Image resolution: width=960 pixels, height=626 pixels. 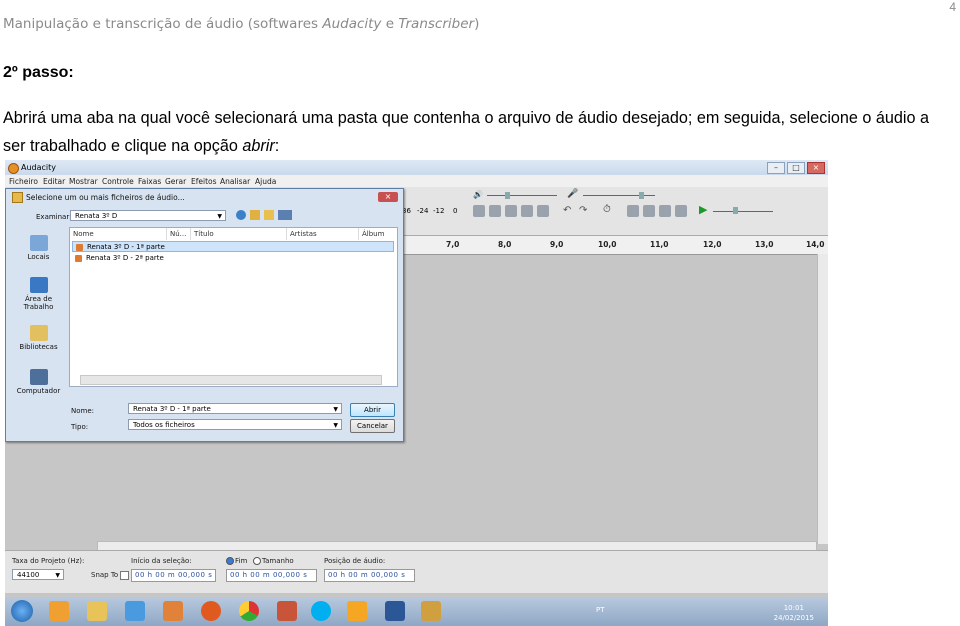 What do you see at coordinates (479, 211) in the screenshot?
I see `trim-icon` at bounding box center [479, 211].